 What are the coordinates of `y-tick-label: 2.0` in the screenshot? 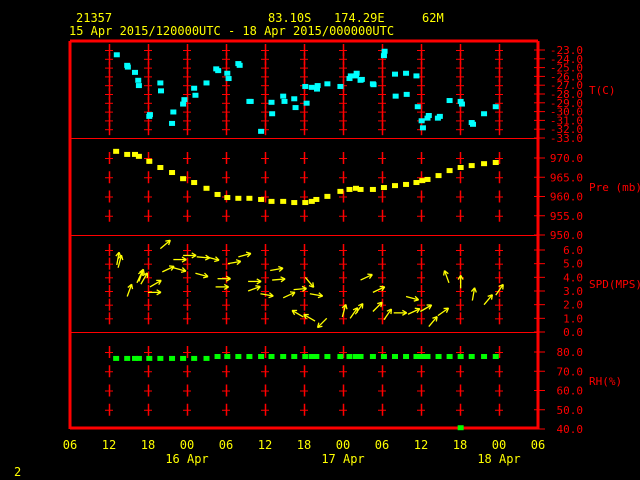 It's located at (573, 305).